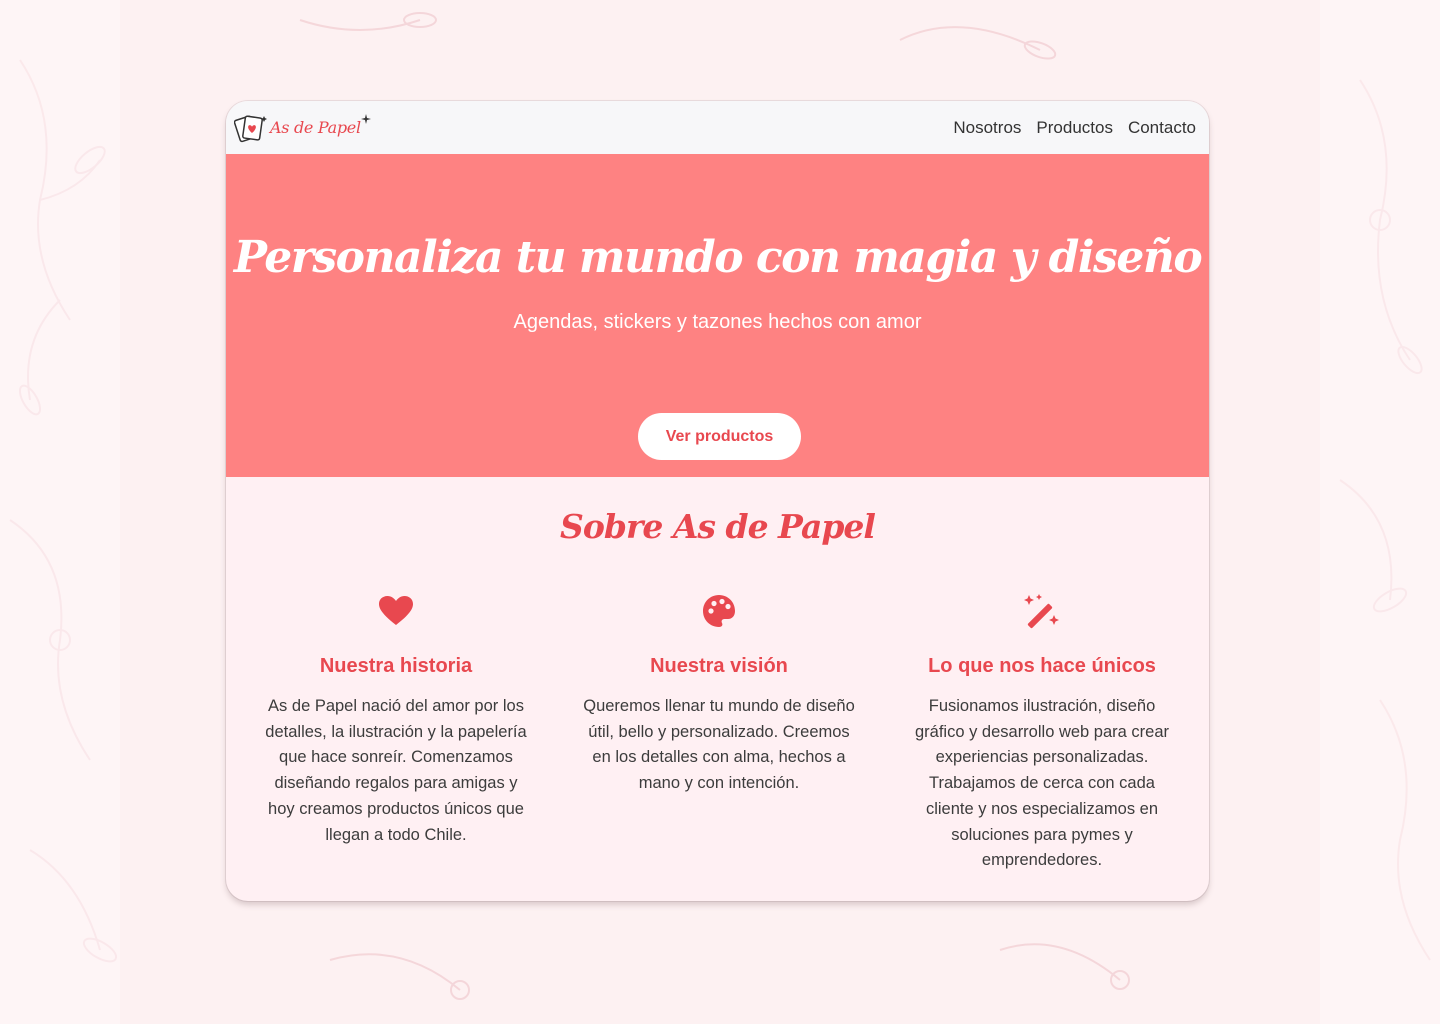 The image size is (1440, 1024). Describe the element at coordinates (1042, 666) in the screenshot. I see `feature-title: Lo que nos hace únicos` at that location.